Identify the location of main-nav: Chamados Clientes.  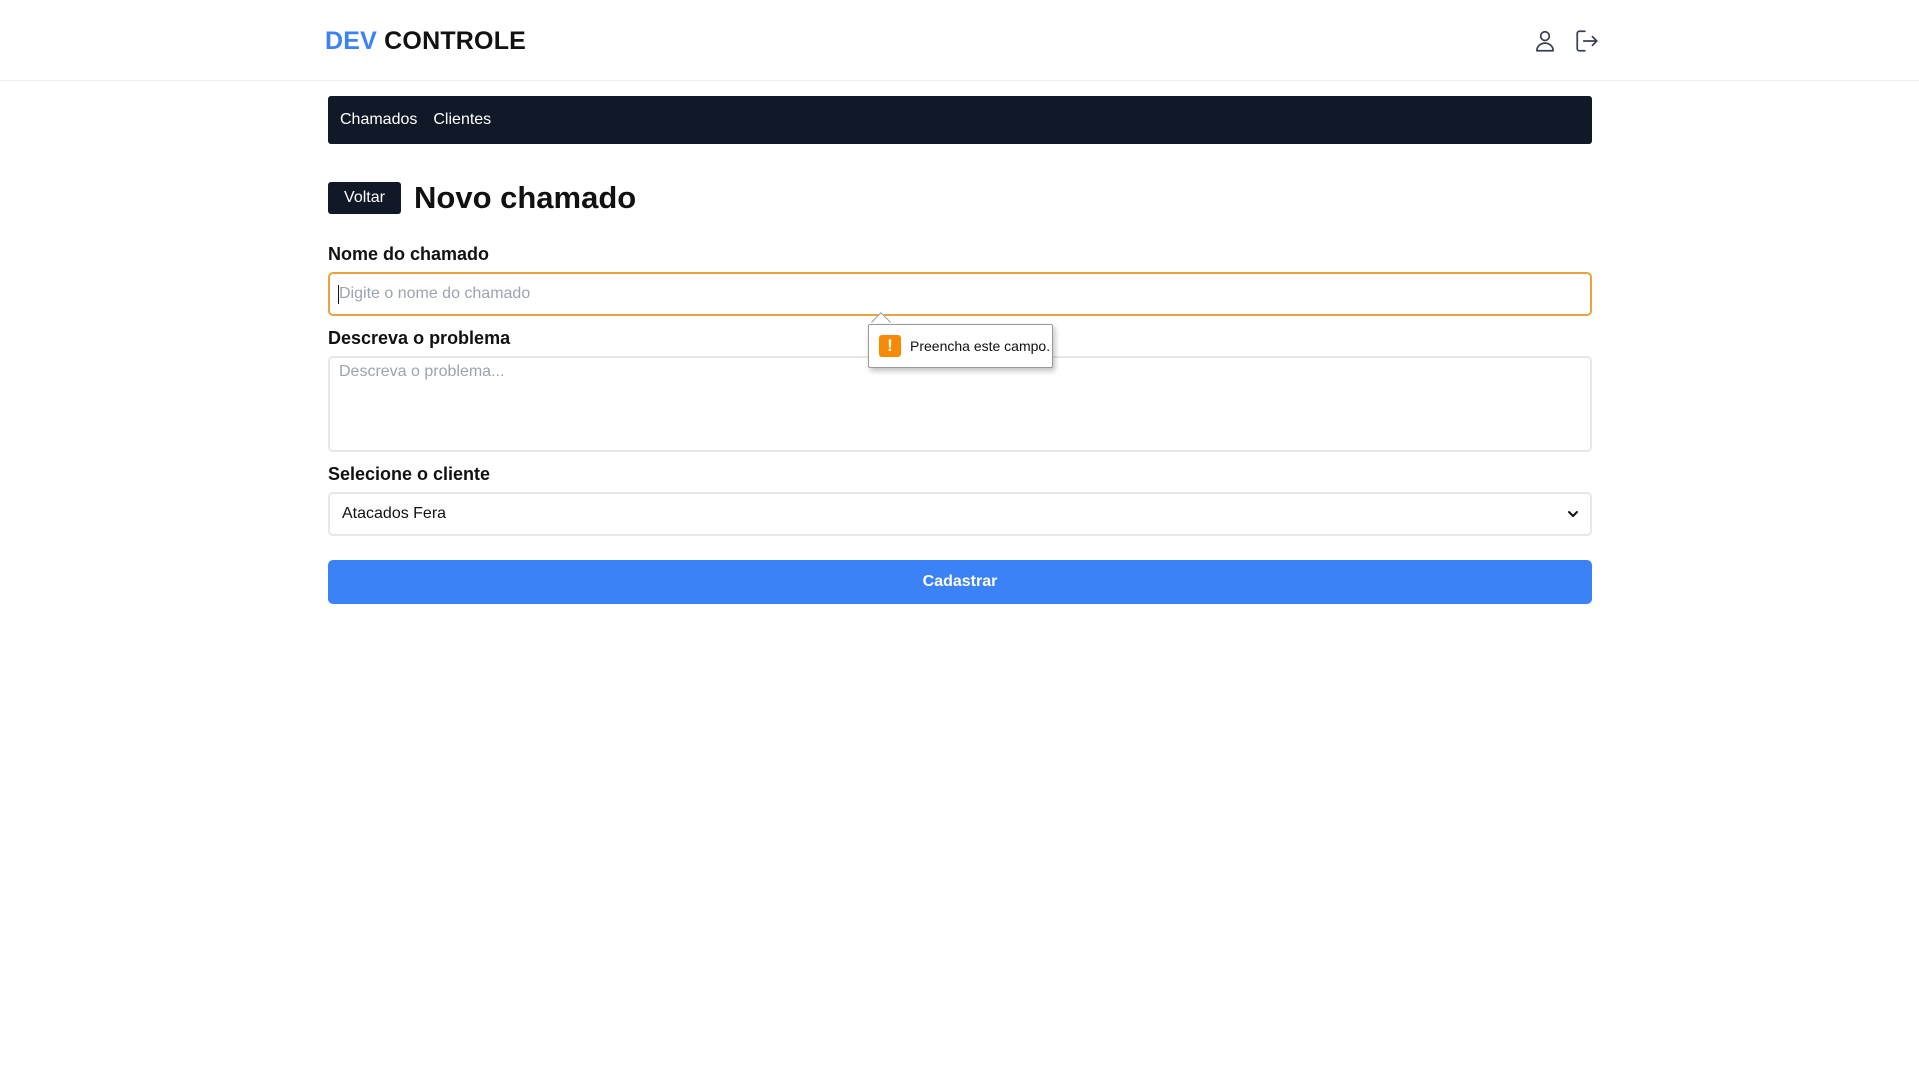
(960, 120).